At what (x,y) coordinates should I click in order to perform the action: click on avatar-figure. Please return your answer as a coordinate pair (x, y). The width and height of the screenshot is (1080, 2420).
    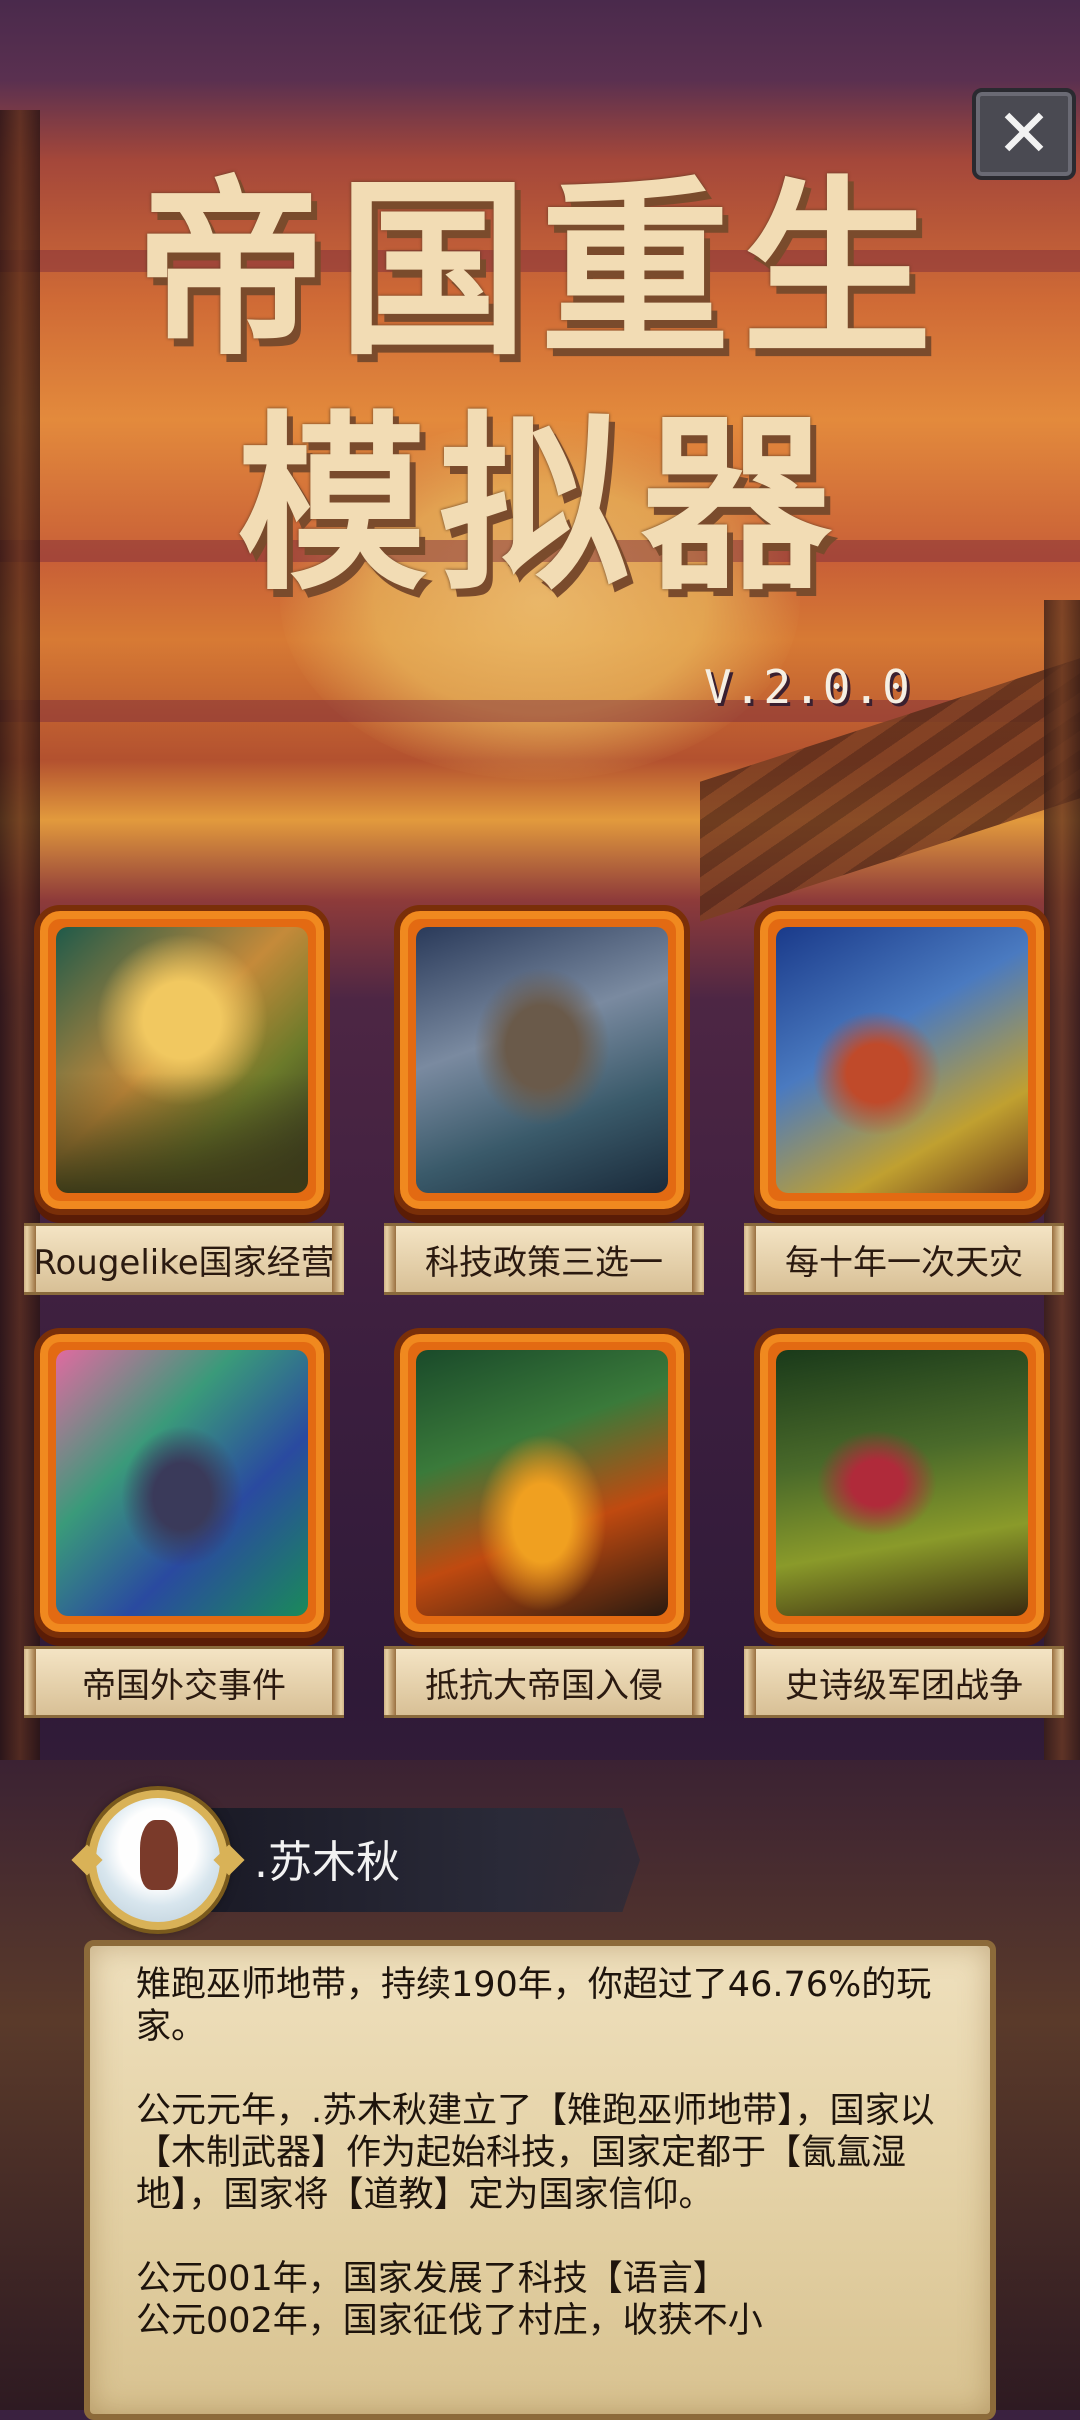
    Looking at the image, I should click on (159, 1855).